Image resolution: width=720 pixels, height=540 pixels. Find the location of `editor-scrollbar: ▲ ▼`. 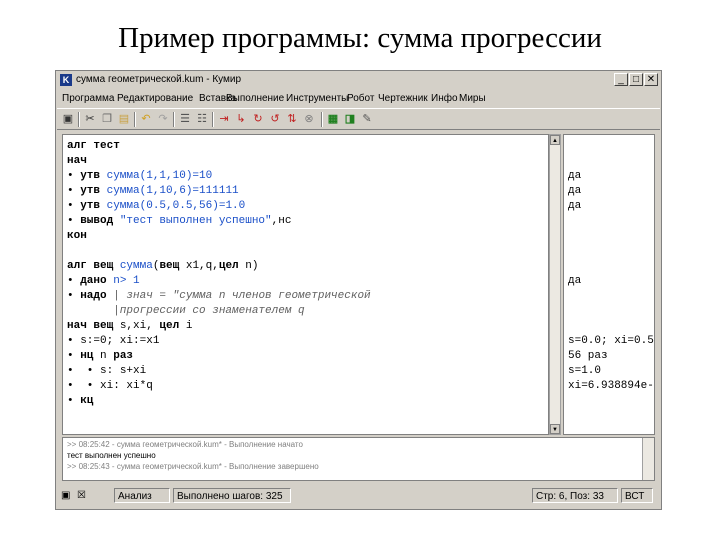

editor-scrollbar: ▲ ▼ is located at coordinates (555, 284).